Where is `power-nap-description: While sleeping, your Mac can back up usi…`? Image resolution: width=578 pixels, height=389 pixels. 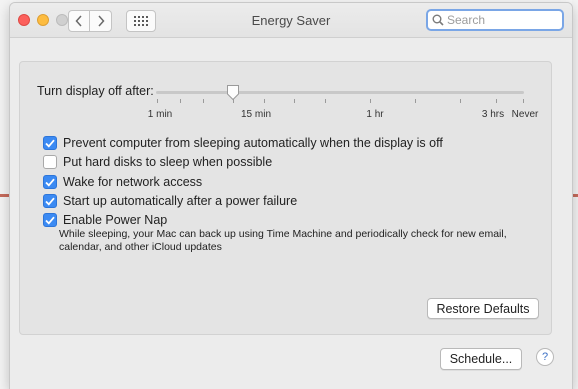
power-nap-description: While sleeping, your Mac can back up usi… is located at coordinates (283, 240).